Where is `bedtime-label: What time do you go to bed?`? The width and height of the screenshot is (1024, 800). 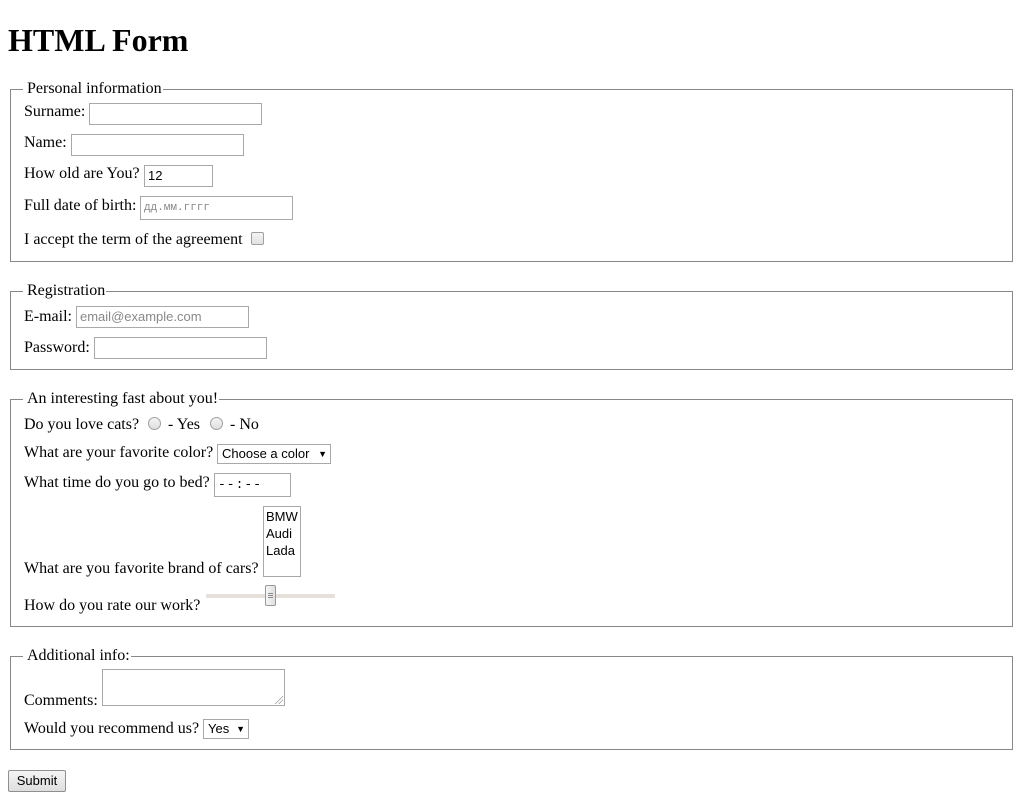 bedtime-label: What time do you go to bed? is located at coordinates (117, 482).